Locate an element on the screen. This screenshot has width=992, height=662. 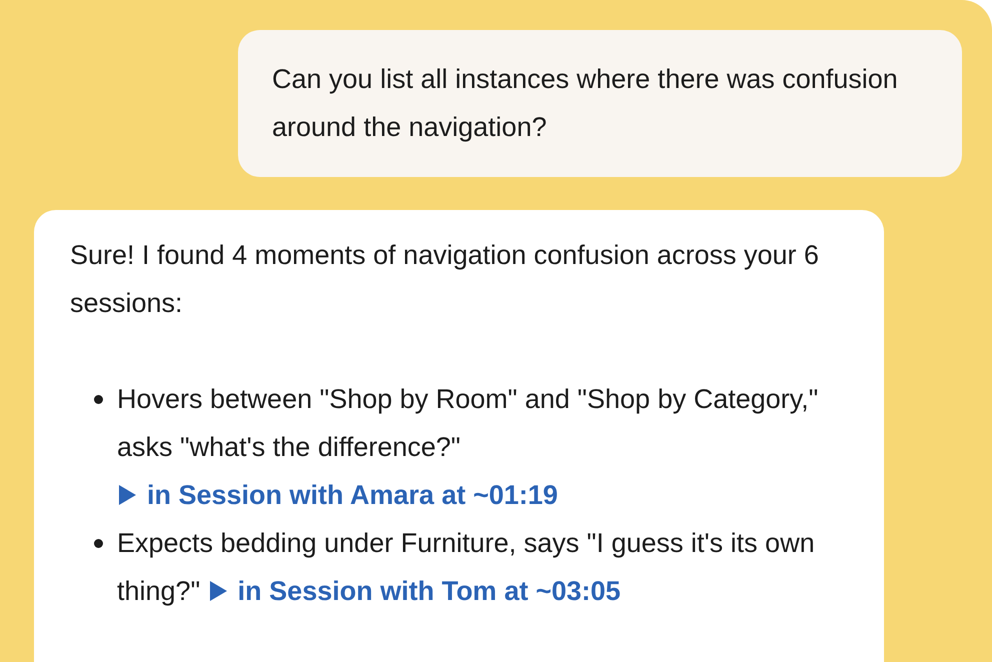
session-link: in Session with Amara at ~01:19 is located at coordinates (337, 495).